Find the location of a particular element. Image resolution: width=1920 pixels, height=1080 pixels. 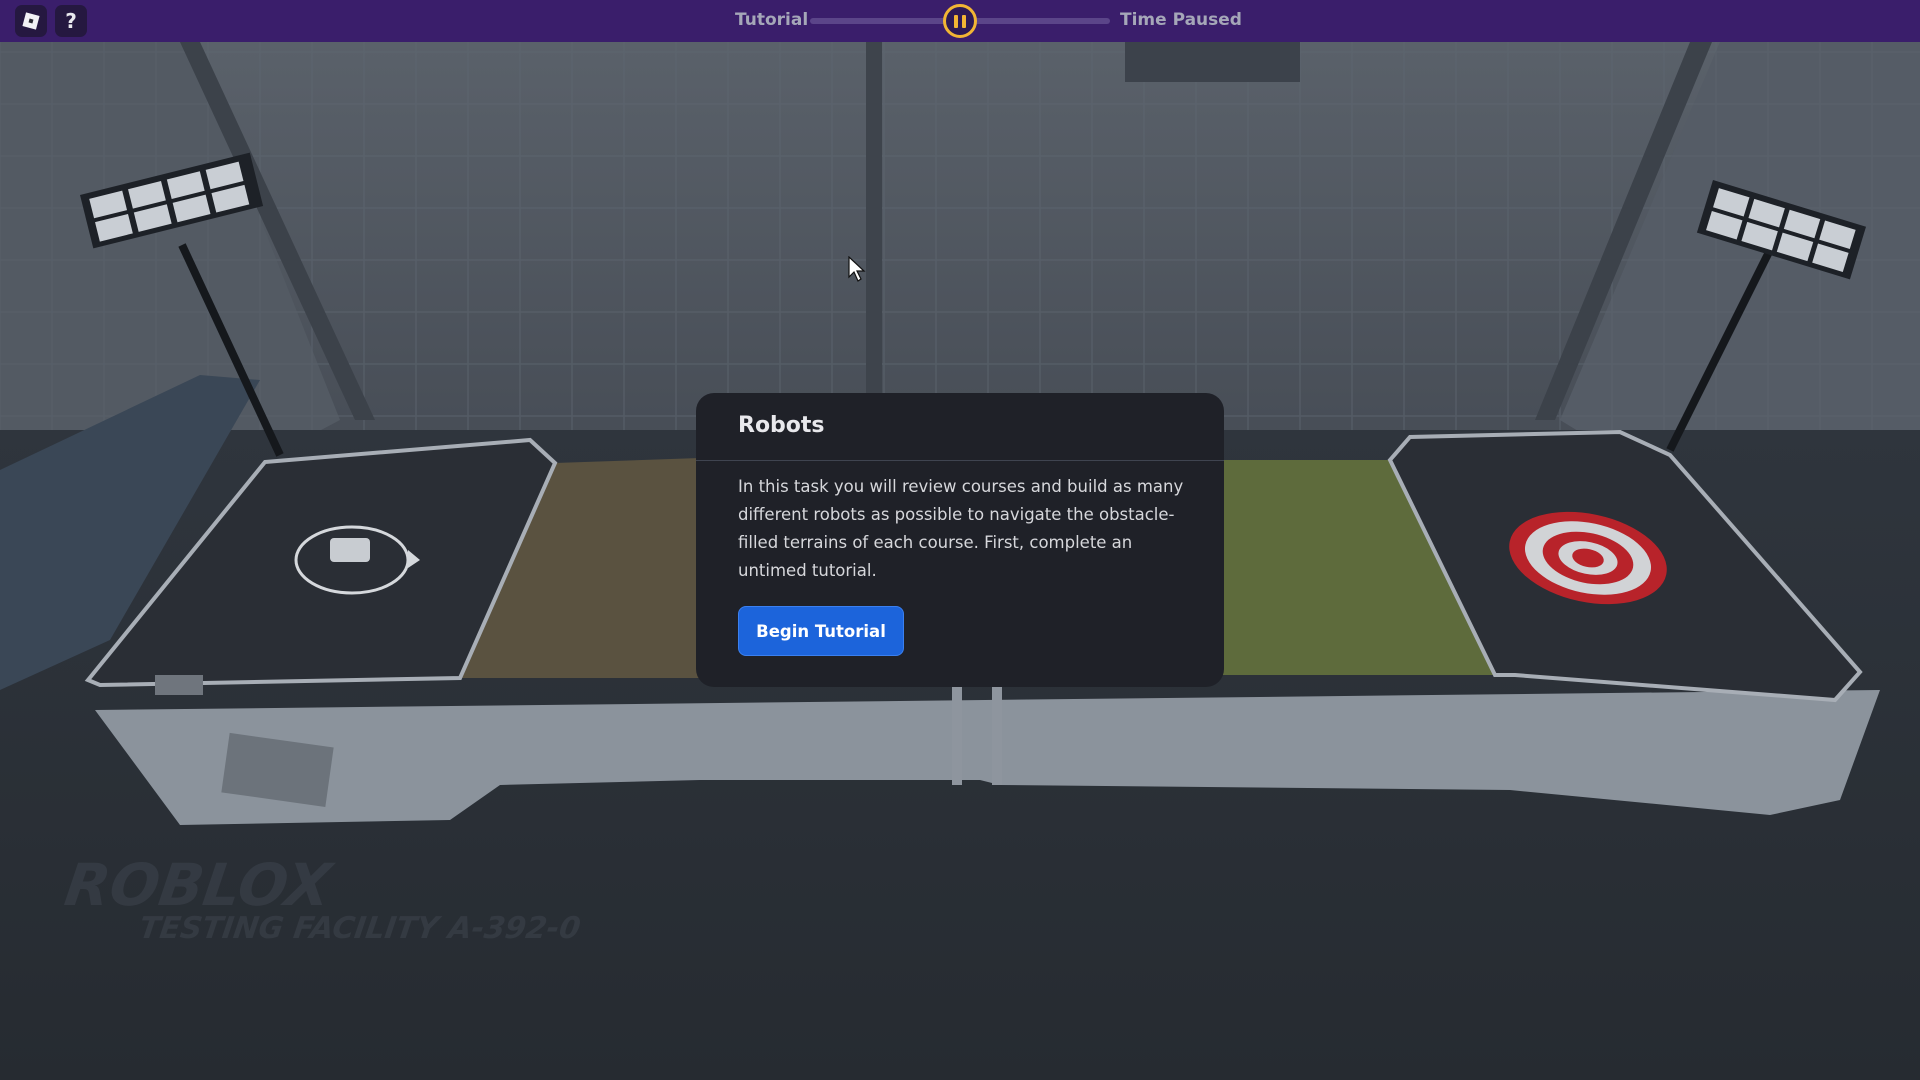

begin-tutorial-button: Begin Tutorial is located at coordinates (821, 631).